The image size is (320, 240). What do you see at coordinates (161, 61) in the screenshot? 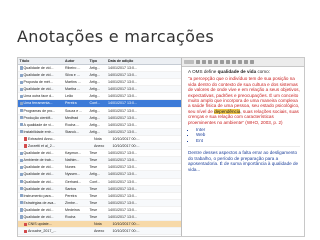
I see `column-header-extra` at bounding box center [161, 61].